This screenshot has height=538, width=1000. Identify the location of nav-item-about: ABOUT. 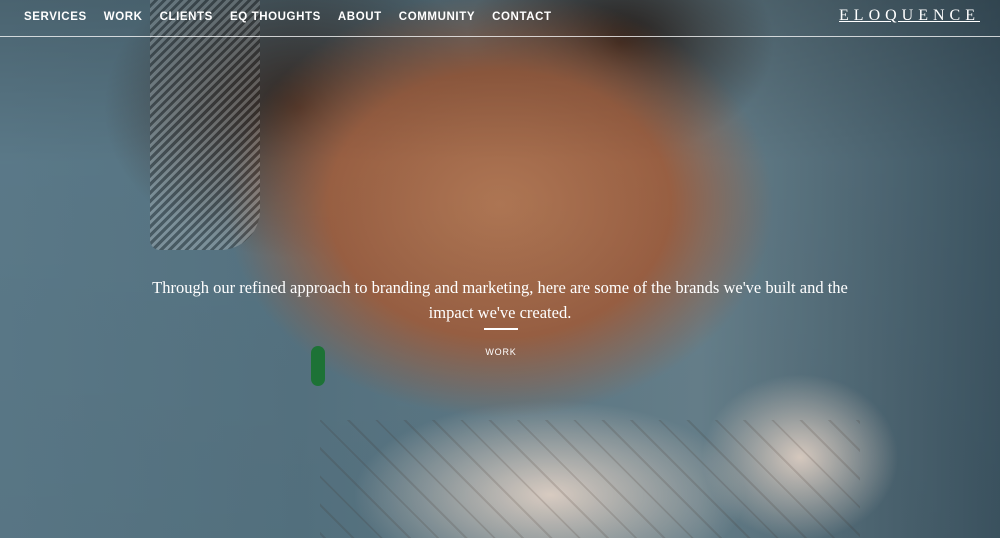
(360, 17).